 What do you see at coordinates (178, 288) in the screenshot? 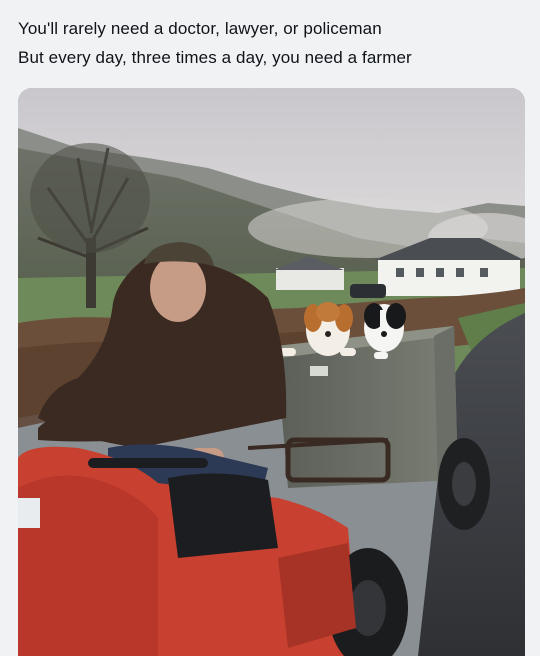
I see `farmer-face` at bounding box center [178, 288].